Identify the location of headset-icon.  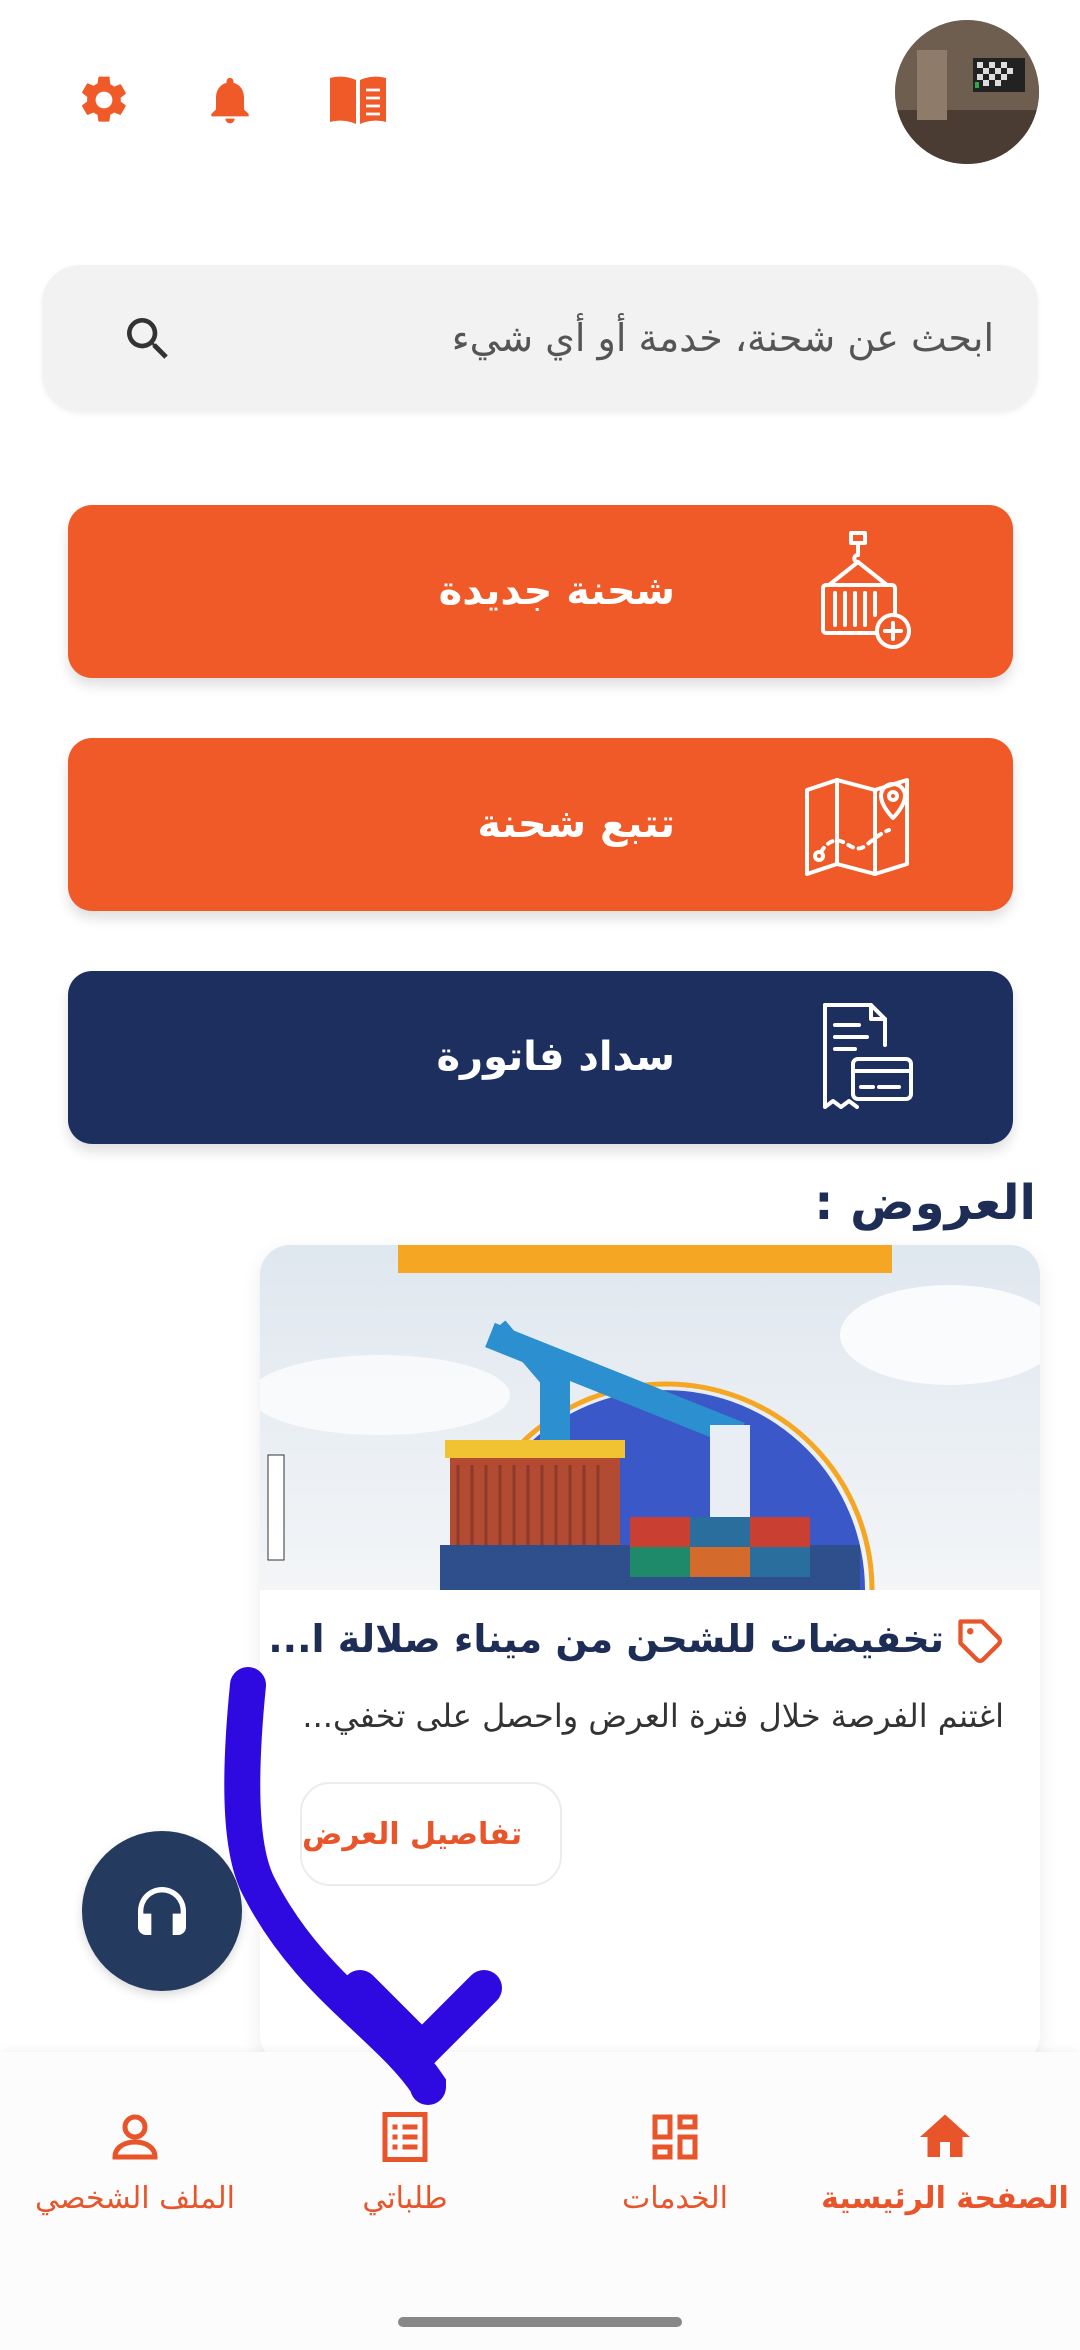
(162, 1911).